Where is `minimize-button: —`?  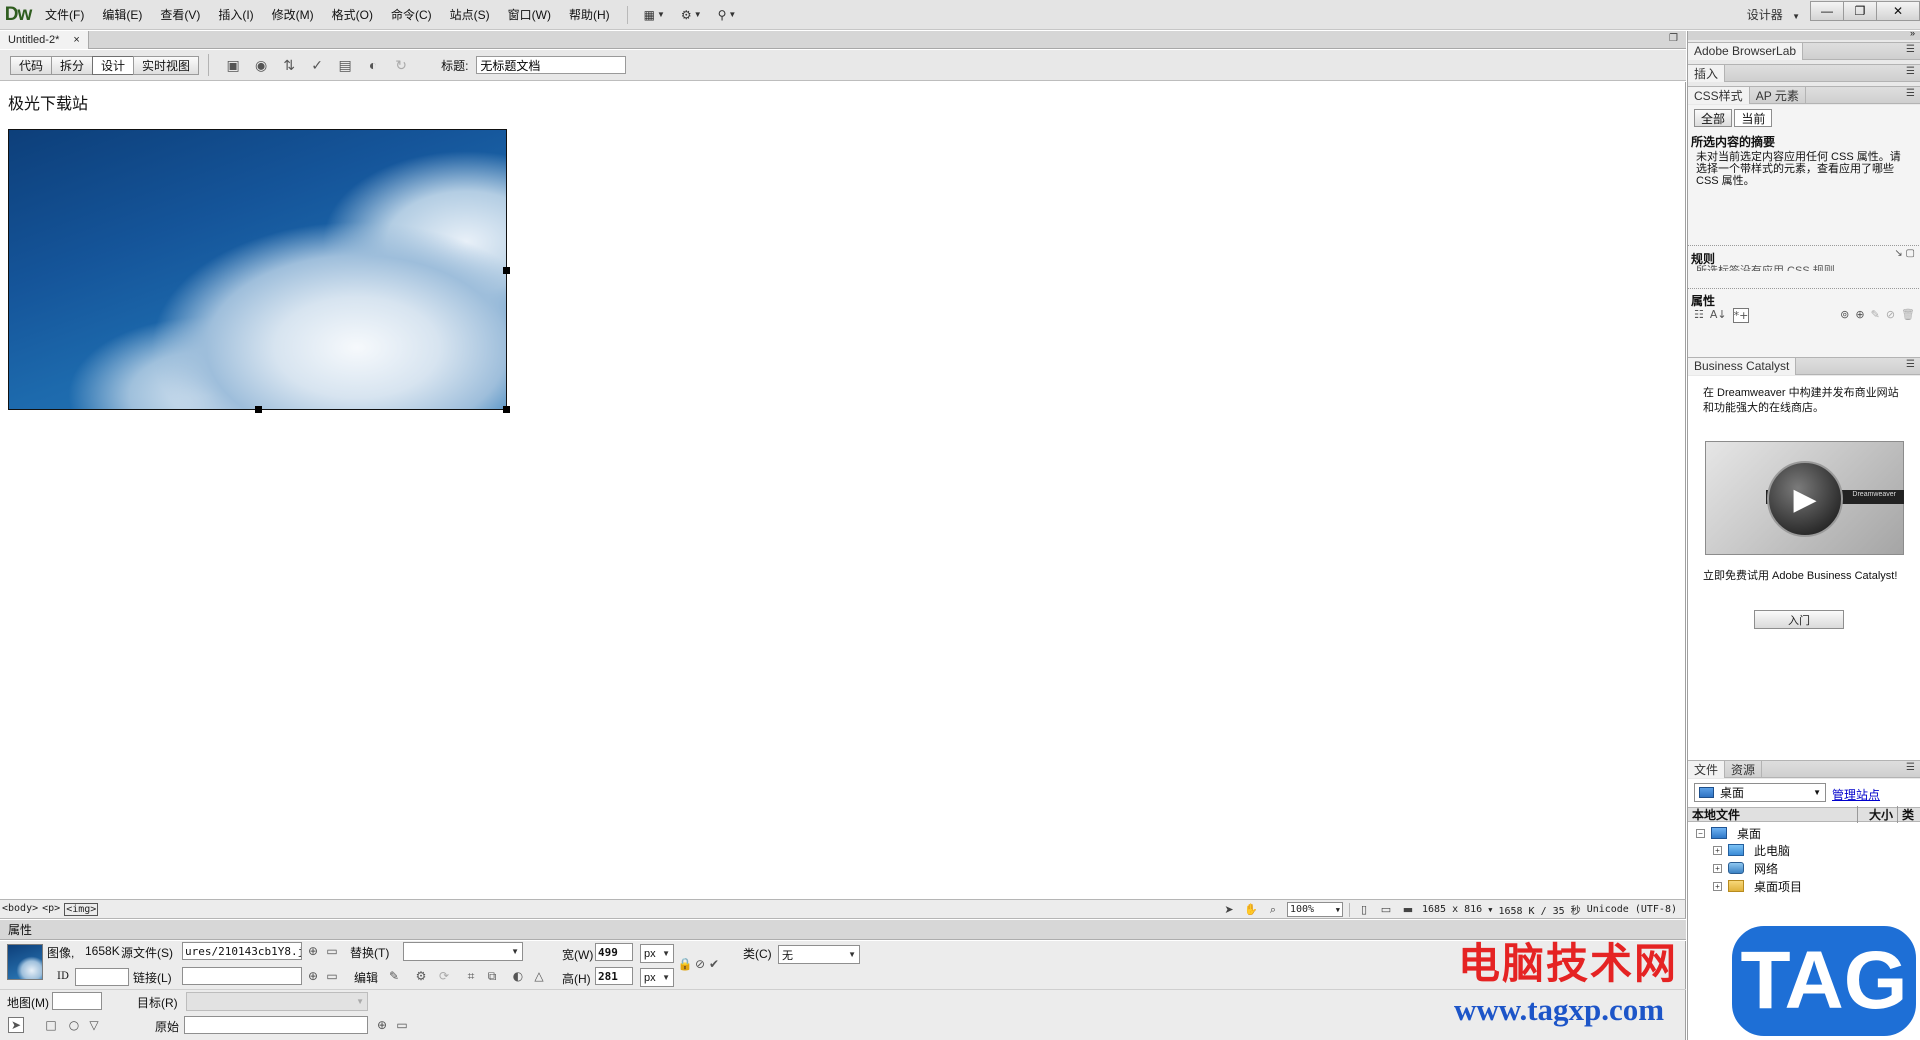 minimize-button: — is located at coordinates (1827, 11).